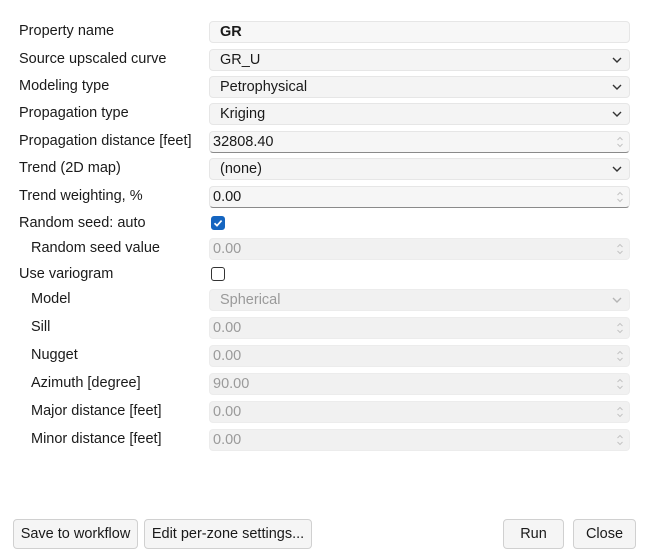  I want to click on checkmark-icon, so click(218, 223).